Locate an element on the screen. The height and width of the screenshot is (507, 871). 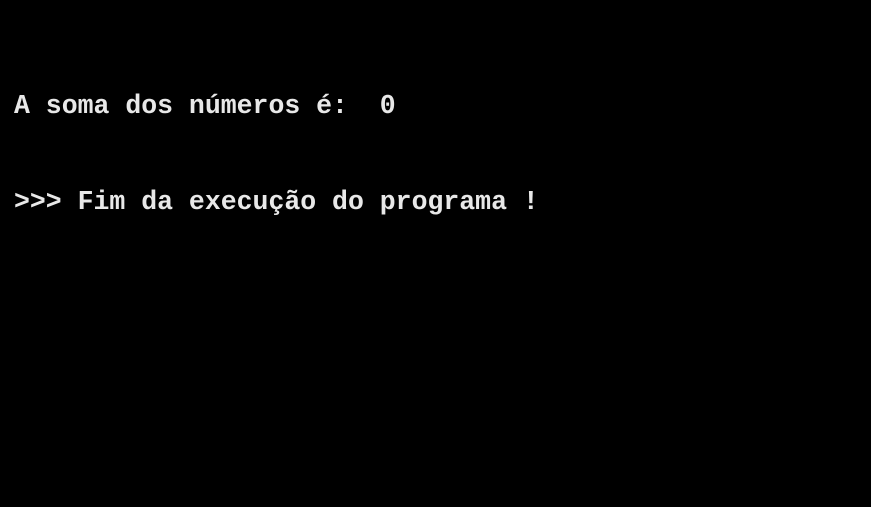
output-line-end: >>> Fim da execução do programa ! is located at coordinates (276, 202).